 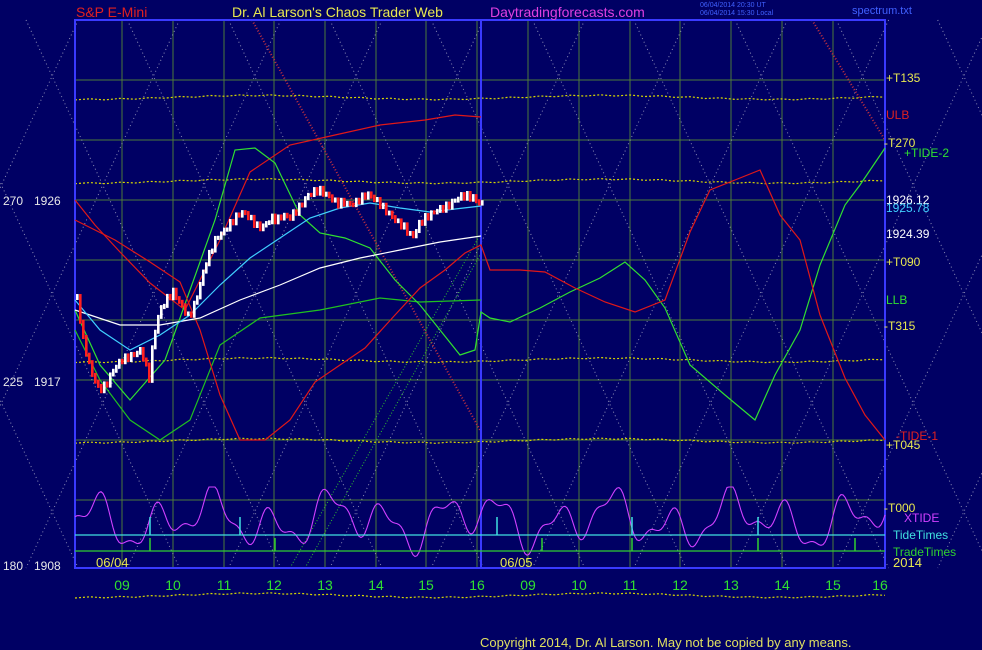 What do you see at coordinates (882, 11) in the screenshot?
I see `source-file: spectrum.txt` at bounding box center [882, 11].